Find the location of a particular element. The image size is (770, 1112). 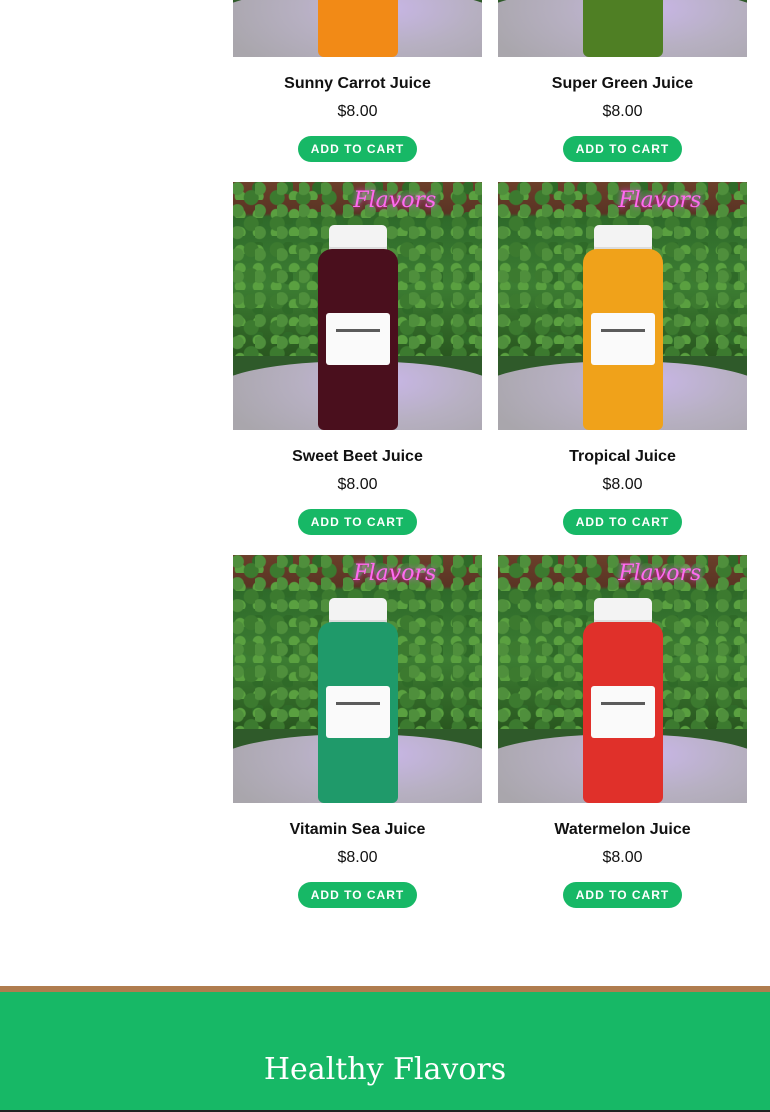

product-card: Flavors Tropical Juice $8.00 ADD TO CART is located at coordinates (622, 358).